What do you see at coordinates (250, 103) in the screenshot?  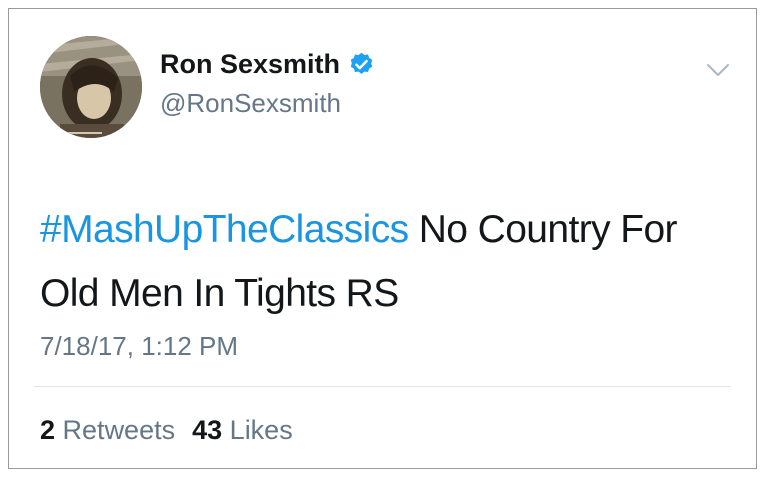 I see `author-handle: @RonSexsmith` at bounding box center [250, 103].